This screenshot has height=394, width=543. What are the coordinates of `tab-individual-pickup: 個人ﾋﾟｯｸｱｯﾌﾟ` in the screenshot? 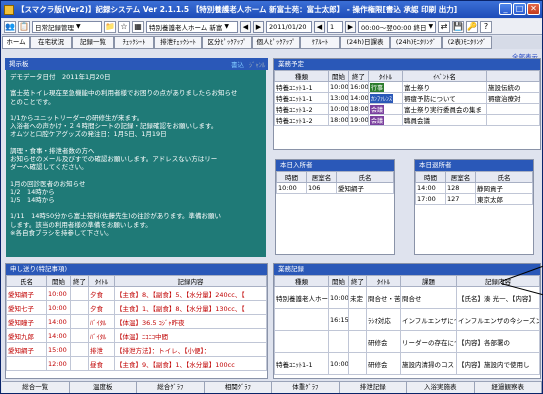 It's located at (276, 42).